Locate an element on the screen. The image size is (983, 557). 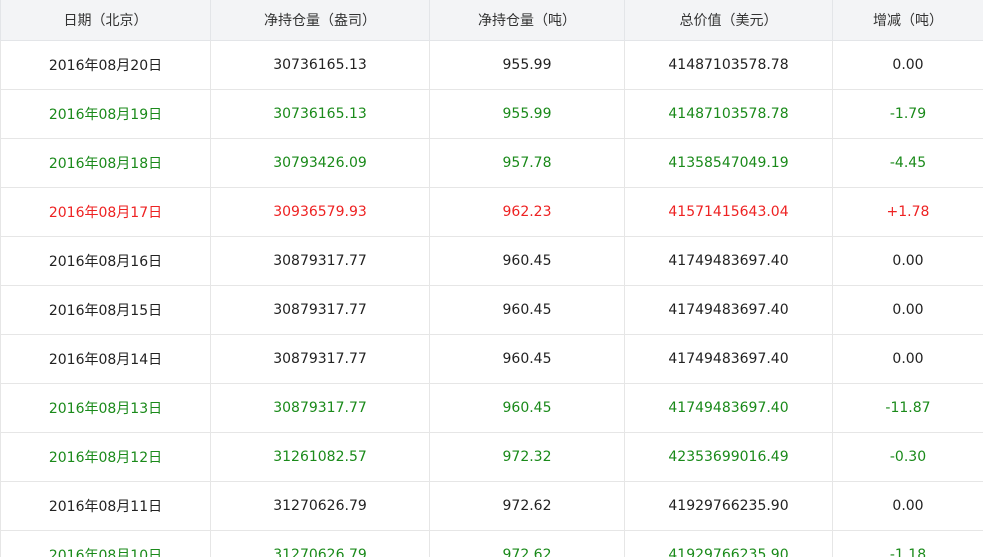
cell-date: 2016年08月15日 is located at coordinates (105, 310).